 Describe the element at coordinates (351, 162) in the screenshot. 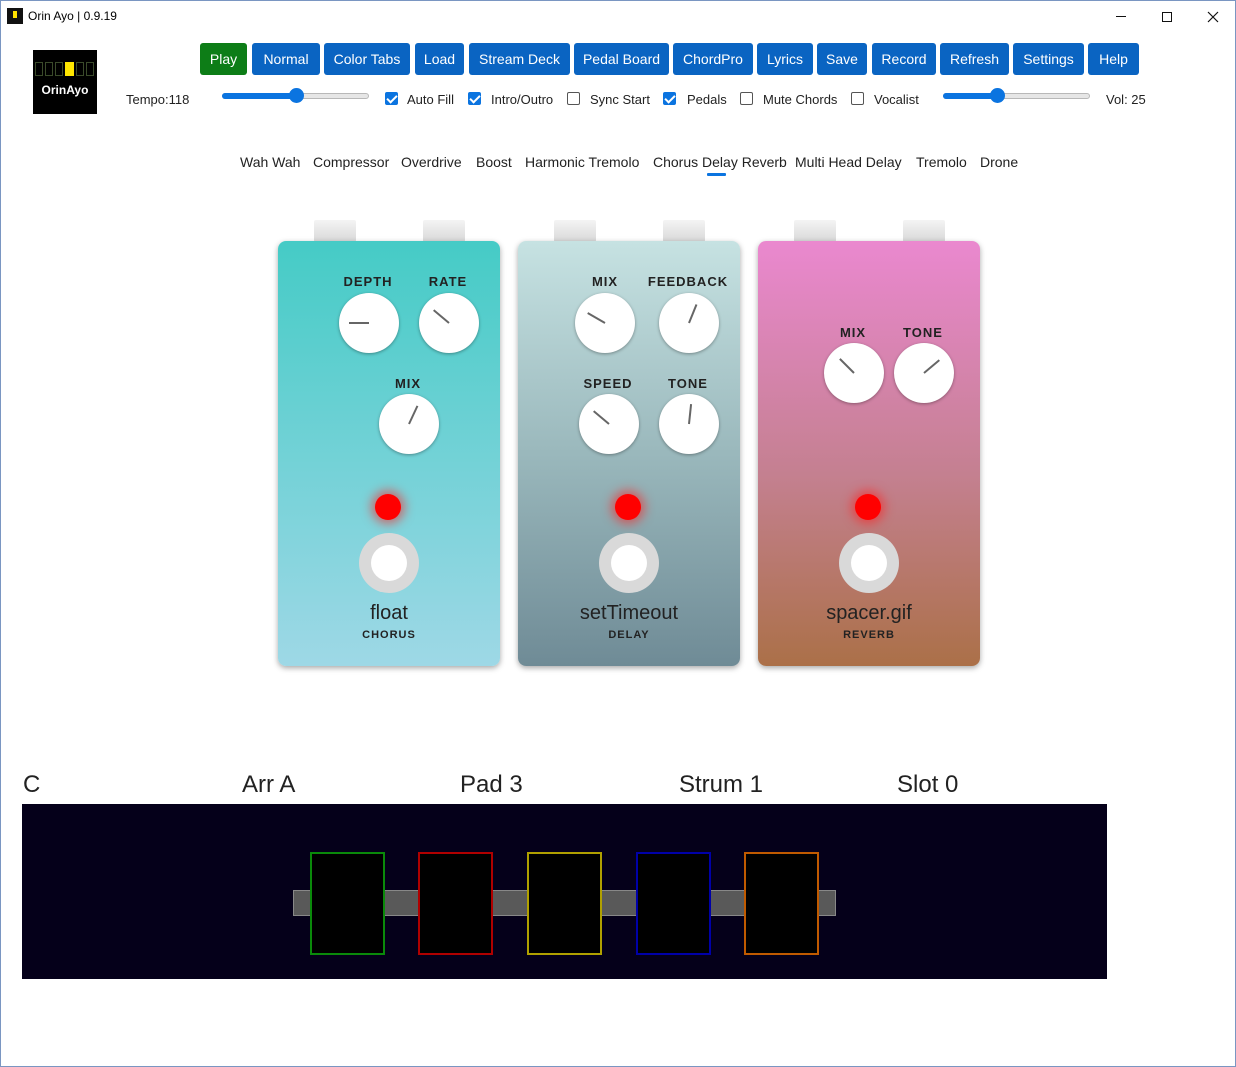

I see `tab-compressor: Compressor` at that location.